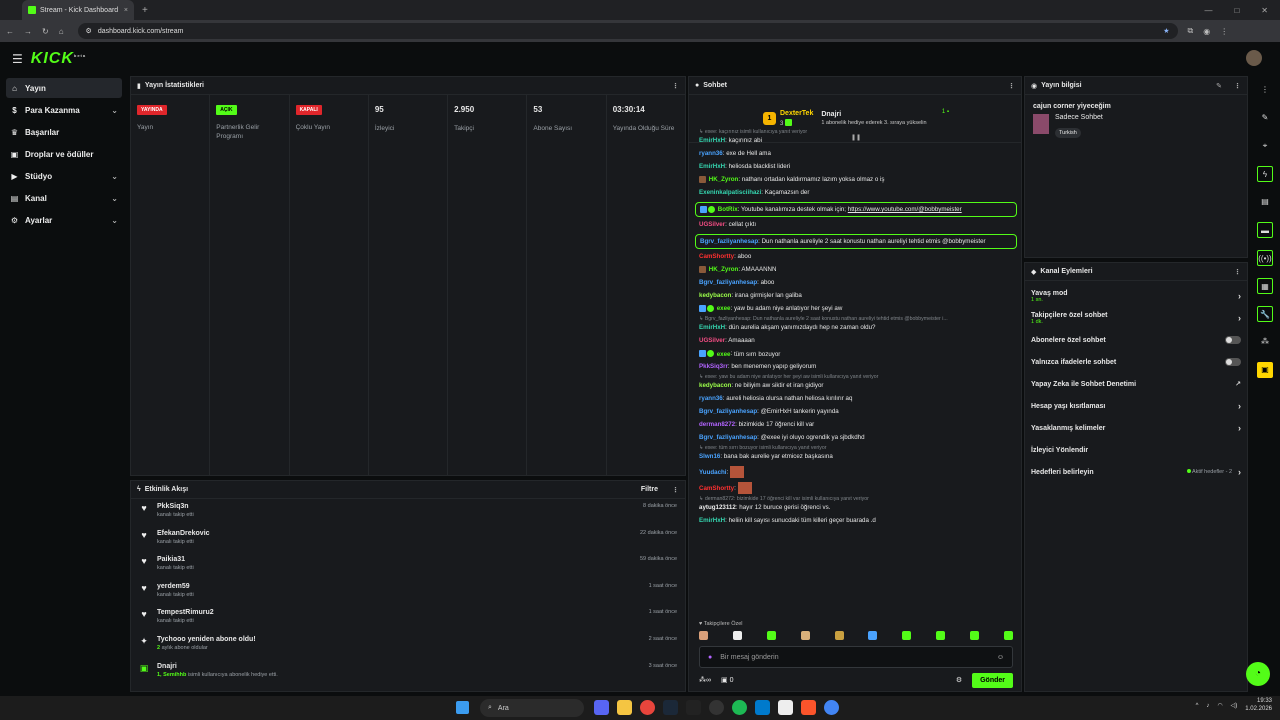 This screenshot has width=1280, height=720. I want to click on notion-icon, so click(785, 707).